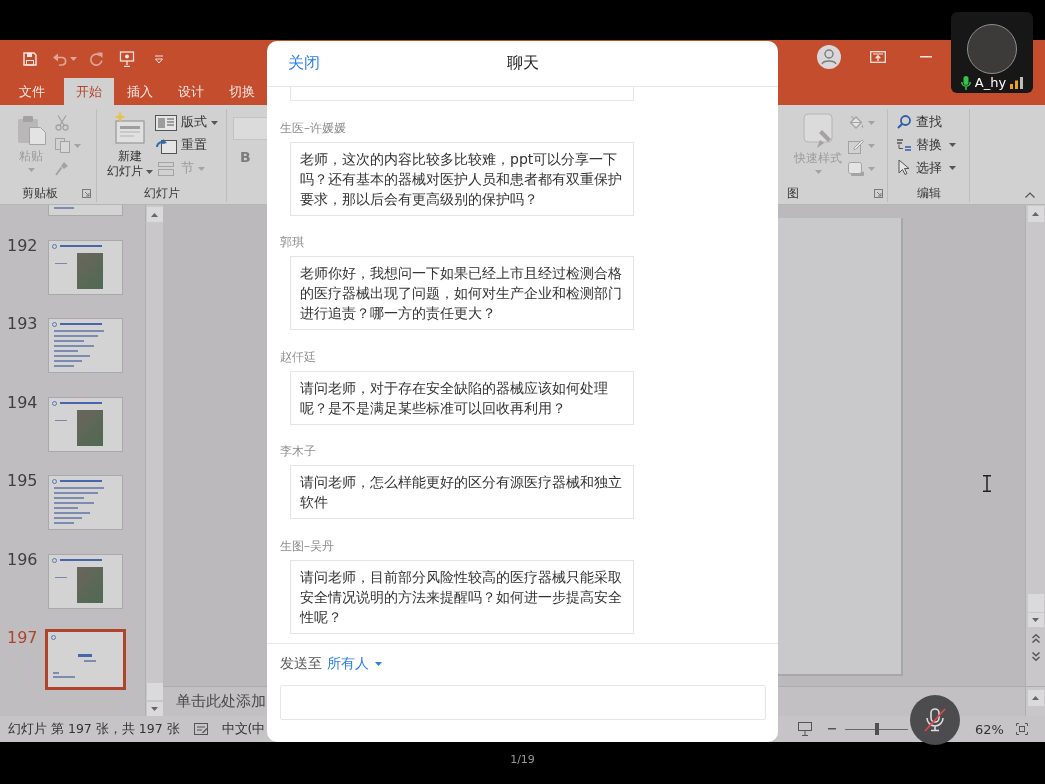 The width and height of the screenshot is (1045, 784). I want to click on text-lines-icon, so click(904, 144).